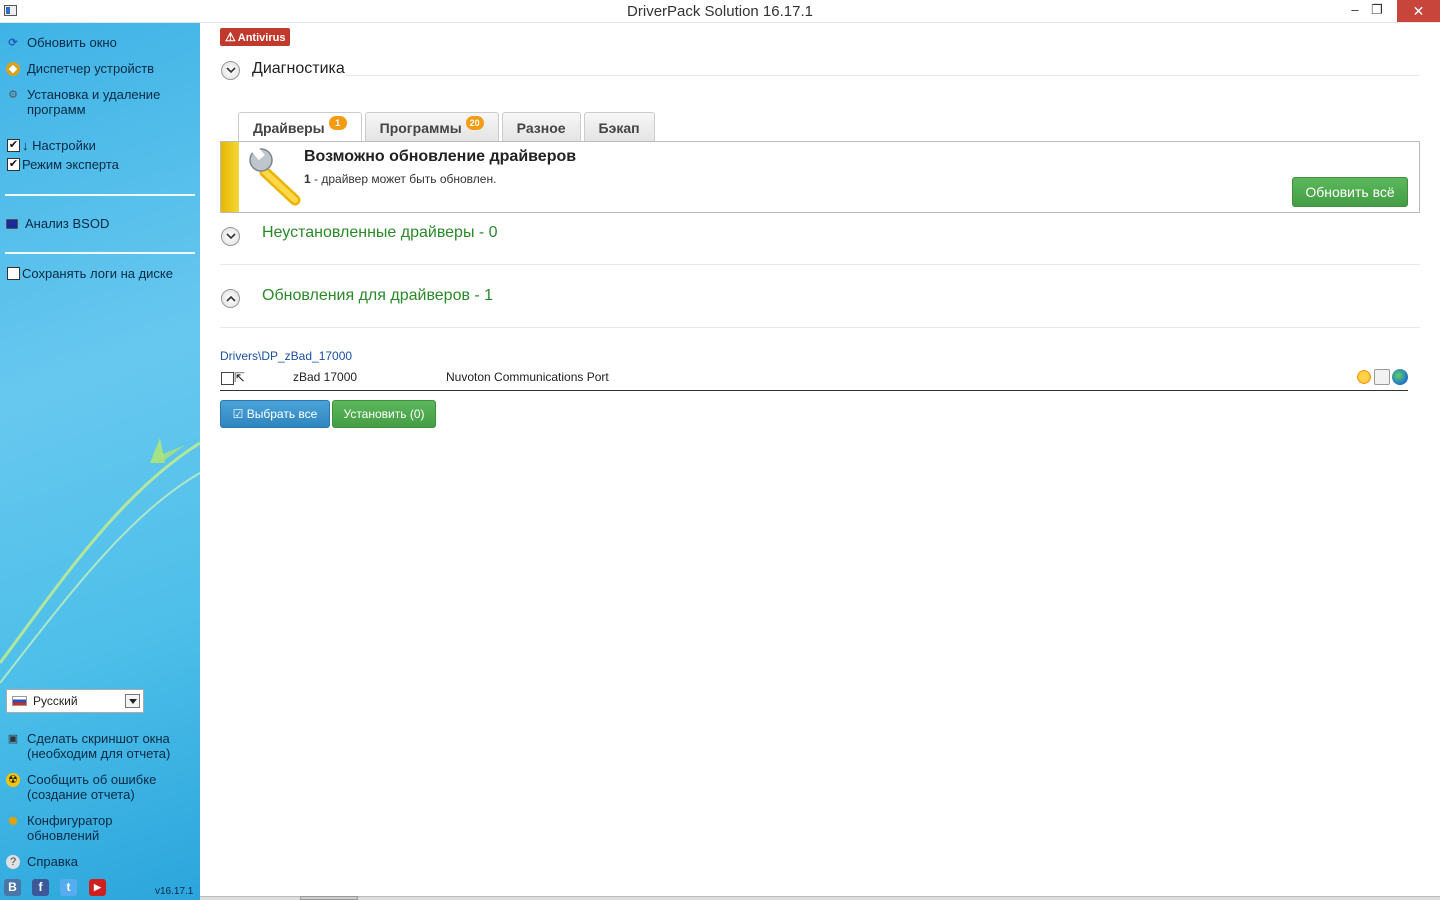 This screenshot has width=1440, height=900. Describe the element at coordinates (384, 414) in the screenshot. I see `install-button: Установить (0)` at that location.